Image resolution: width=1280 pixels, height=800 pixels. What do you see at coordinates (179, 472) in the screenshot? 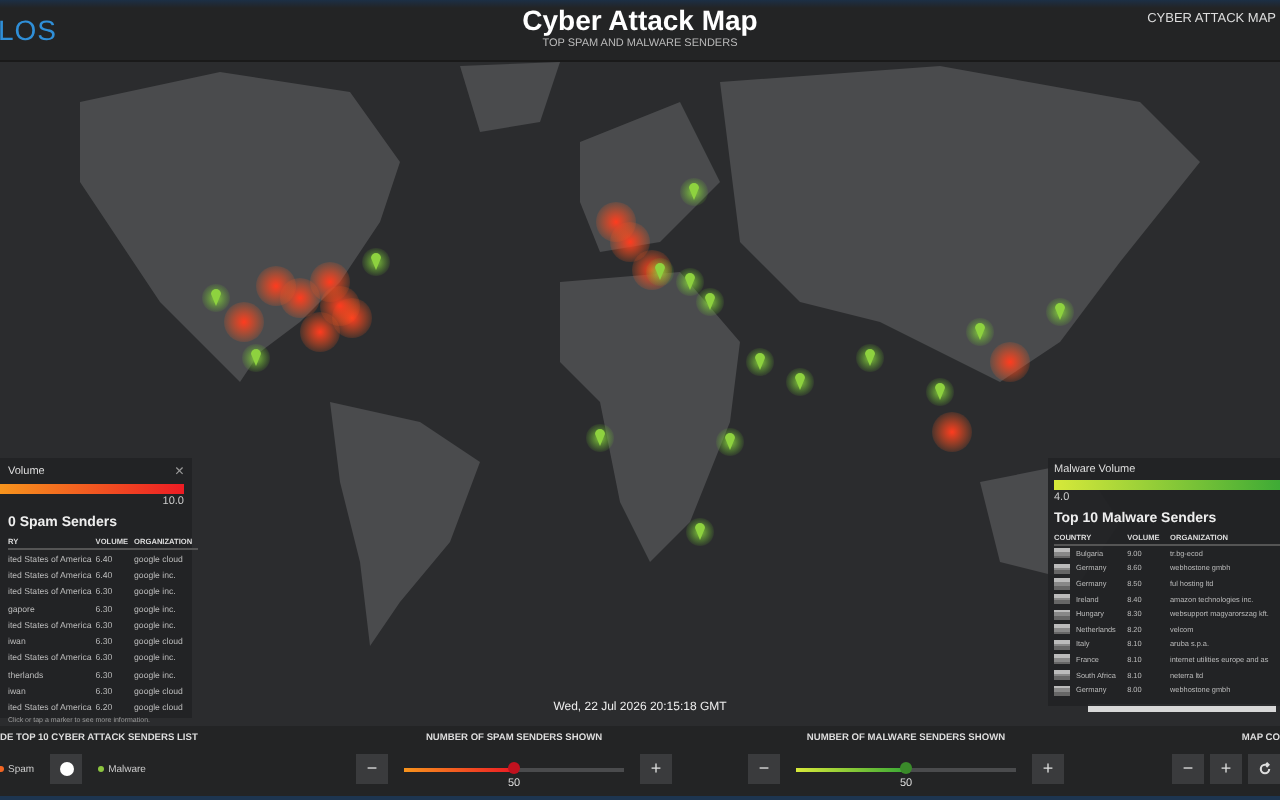
I see `close-button: ×` at bounding box center [179, 472].